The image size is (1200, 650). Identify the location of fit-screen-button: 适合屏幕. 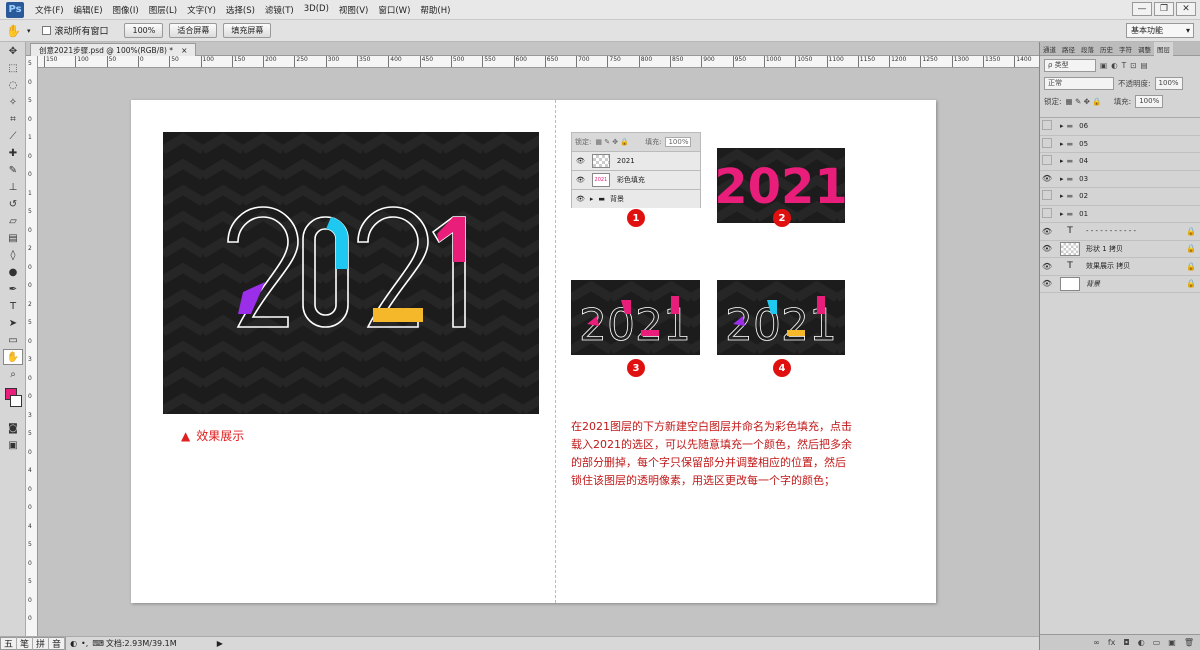
(193, 30).